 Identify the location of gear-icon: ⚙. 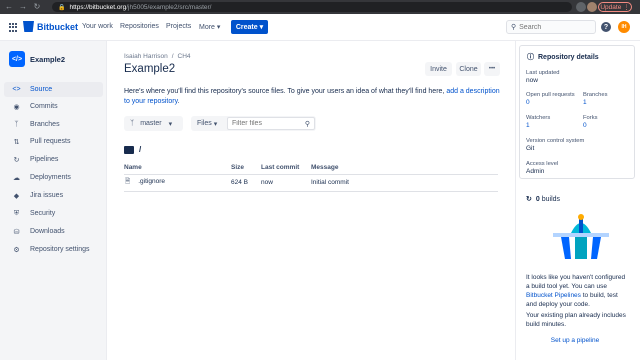
(16, 250).